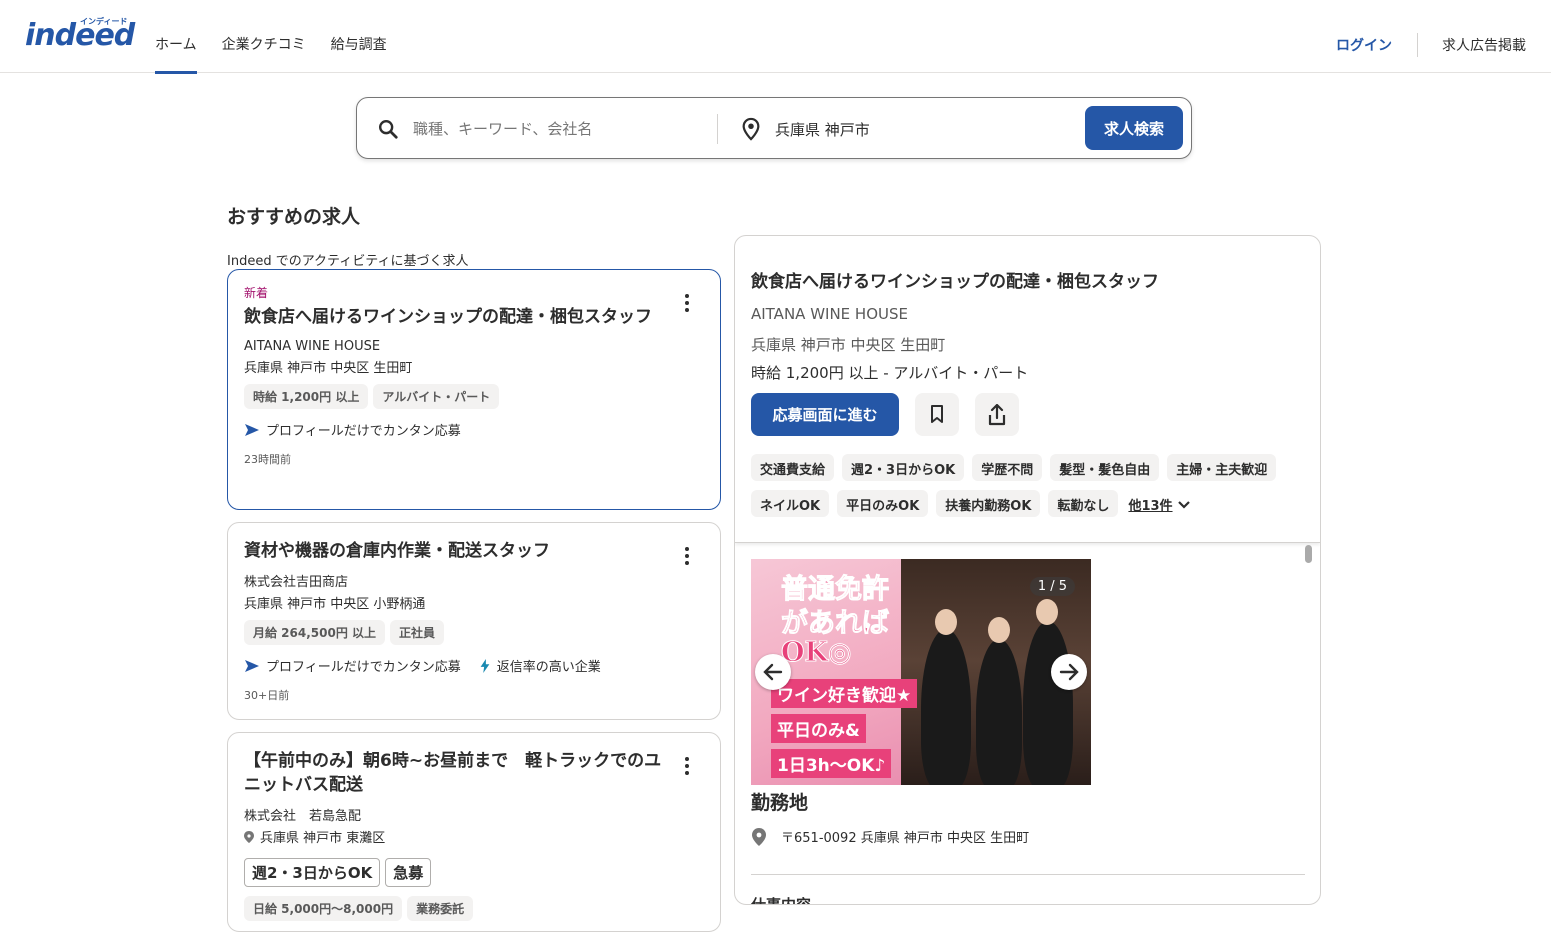  Describe the element at coordinates (1052, 586) in the screenshot. I see `carousel-counter: 1 / 5` at that location.